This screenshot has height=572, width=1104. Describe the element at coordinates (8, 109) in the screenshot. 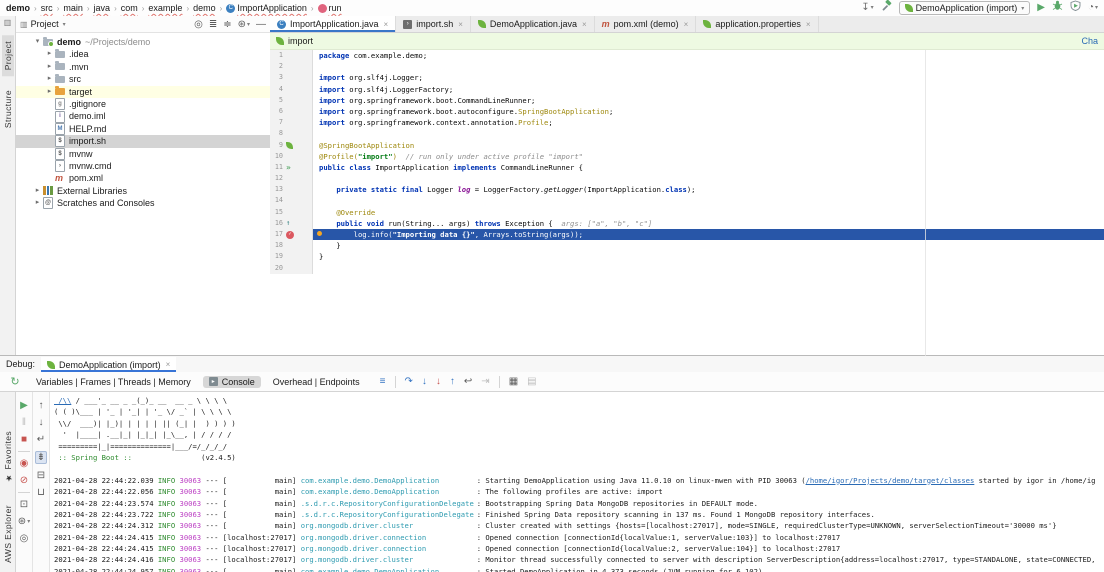

I see `toolwindow-button-Structure: Structure` at that location.